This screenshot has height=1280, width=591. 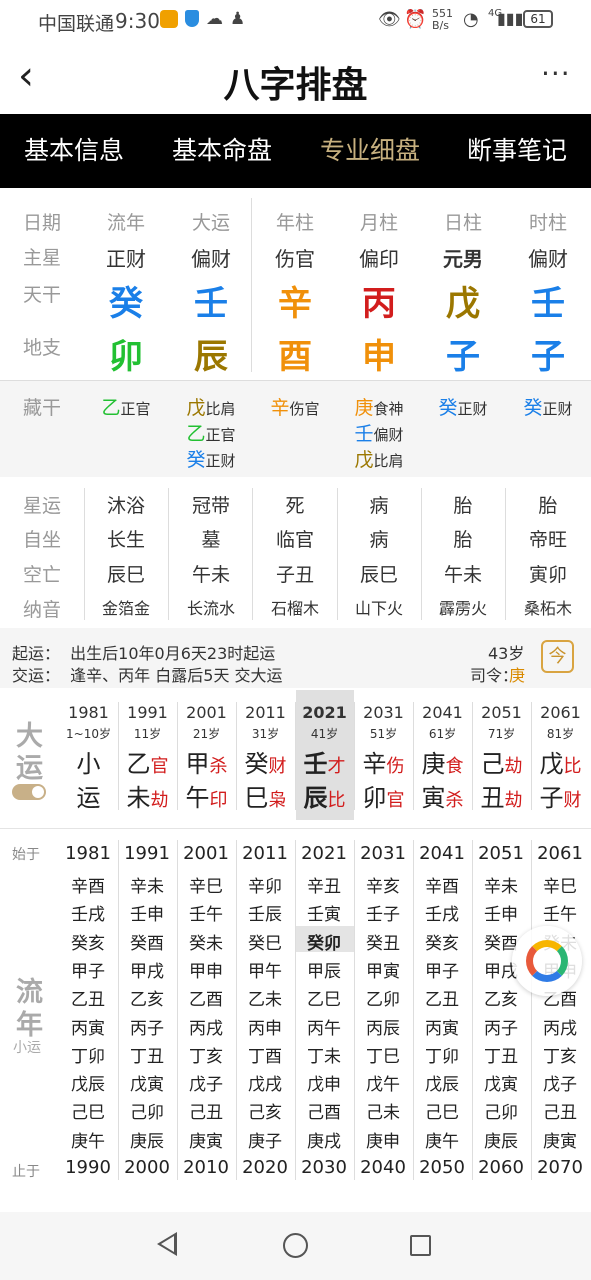 I want to click on liunian-item: 戊辰, so click(x=88, y=1085).